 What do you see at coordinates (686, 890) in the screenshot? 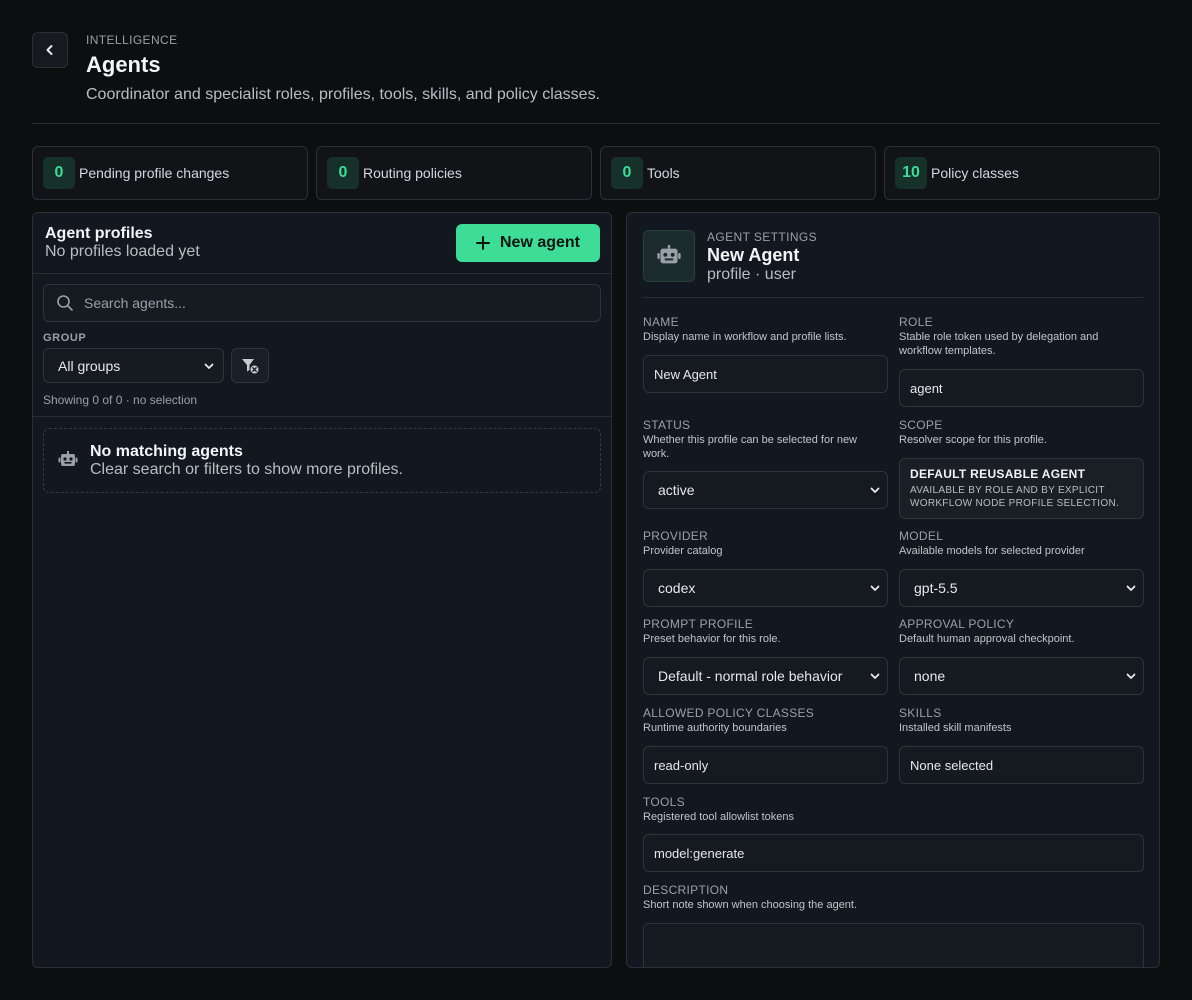
I see `description-label: DESCRIPTION` at bounding box center [686, 890].